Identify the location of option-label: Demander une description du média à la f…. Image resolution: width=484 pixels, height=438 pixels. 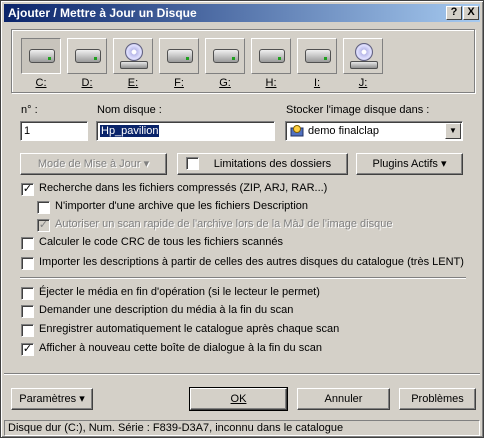
(166, 310).